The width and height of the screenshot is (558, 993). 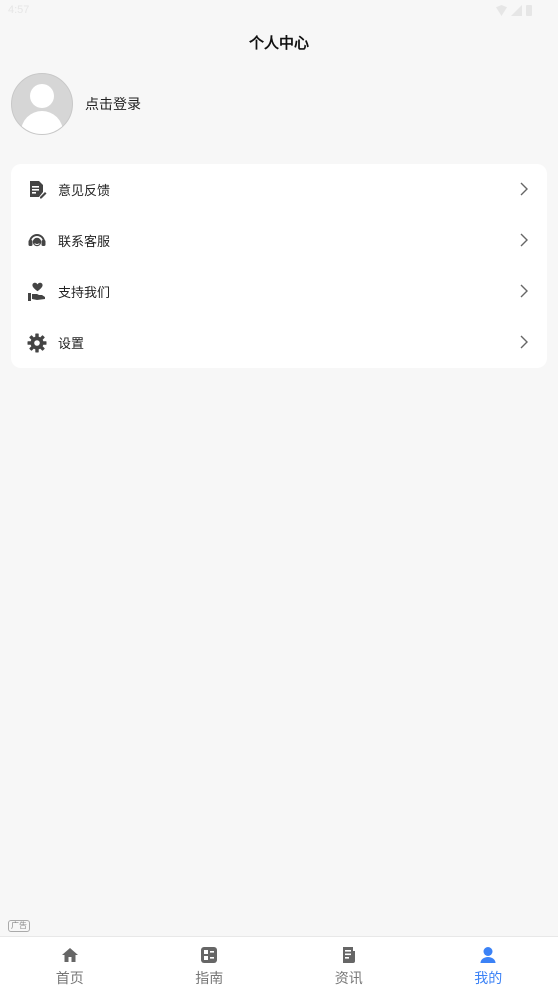 What do you see at coordinates (84, 240) in the screenshot?
I see `menu-label-customer-service: 联系客服` at bounding box center [84, 240].